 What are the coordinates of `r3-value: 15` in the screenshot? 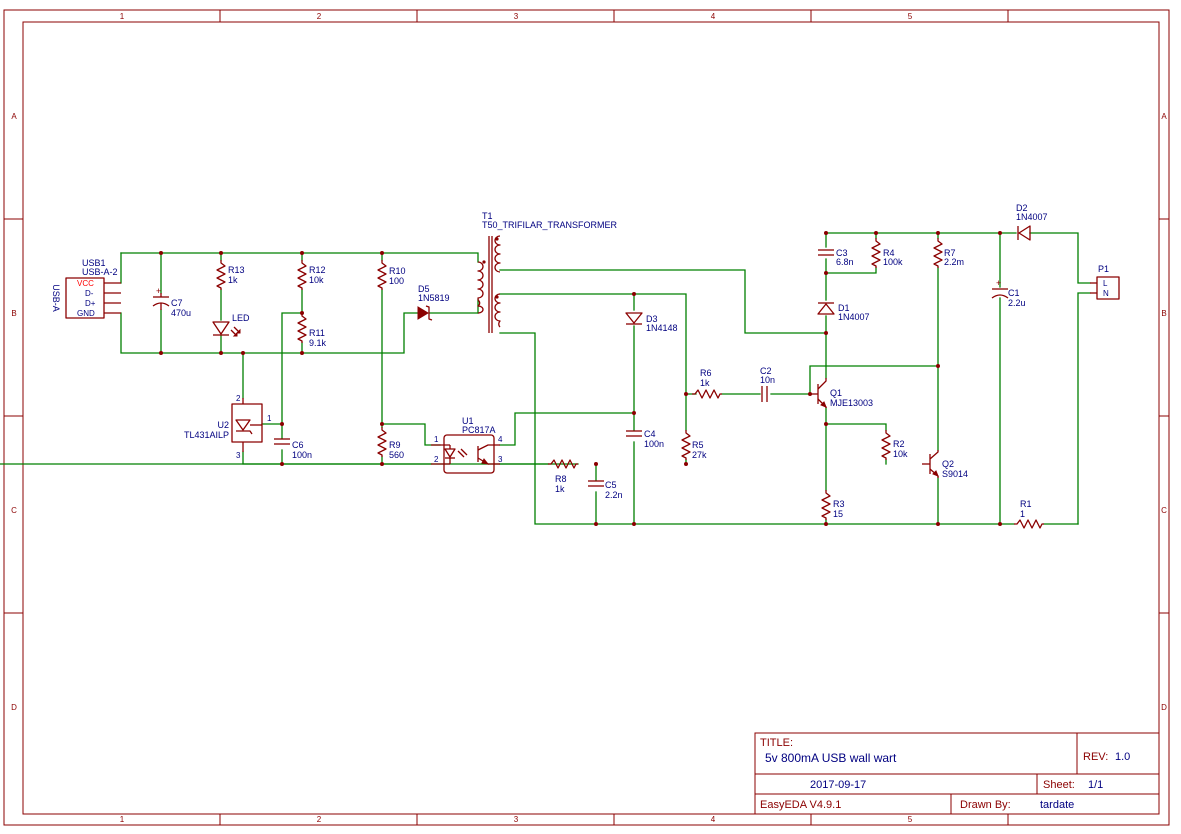 It's located at (838, 514).